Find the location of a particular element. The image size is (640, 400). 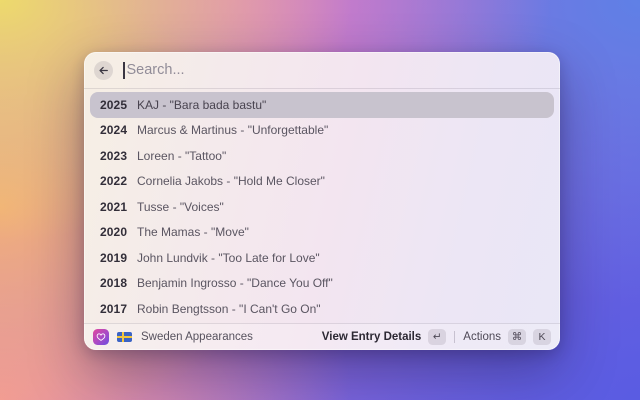

entry-year: 2019 is located at coordinates (114, 257).